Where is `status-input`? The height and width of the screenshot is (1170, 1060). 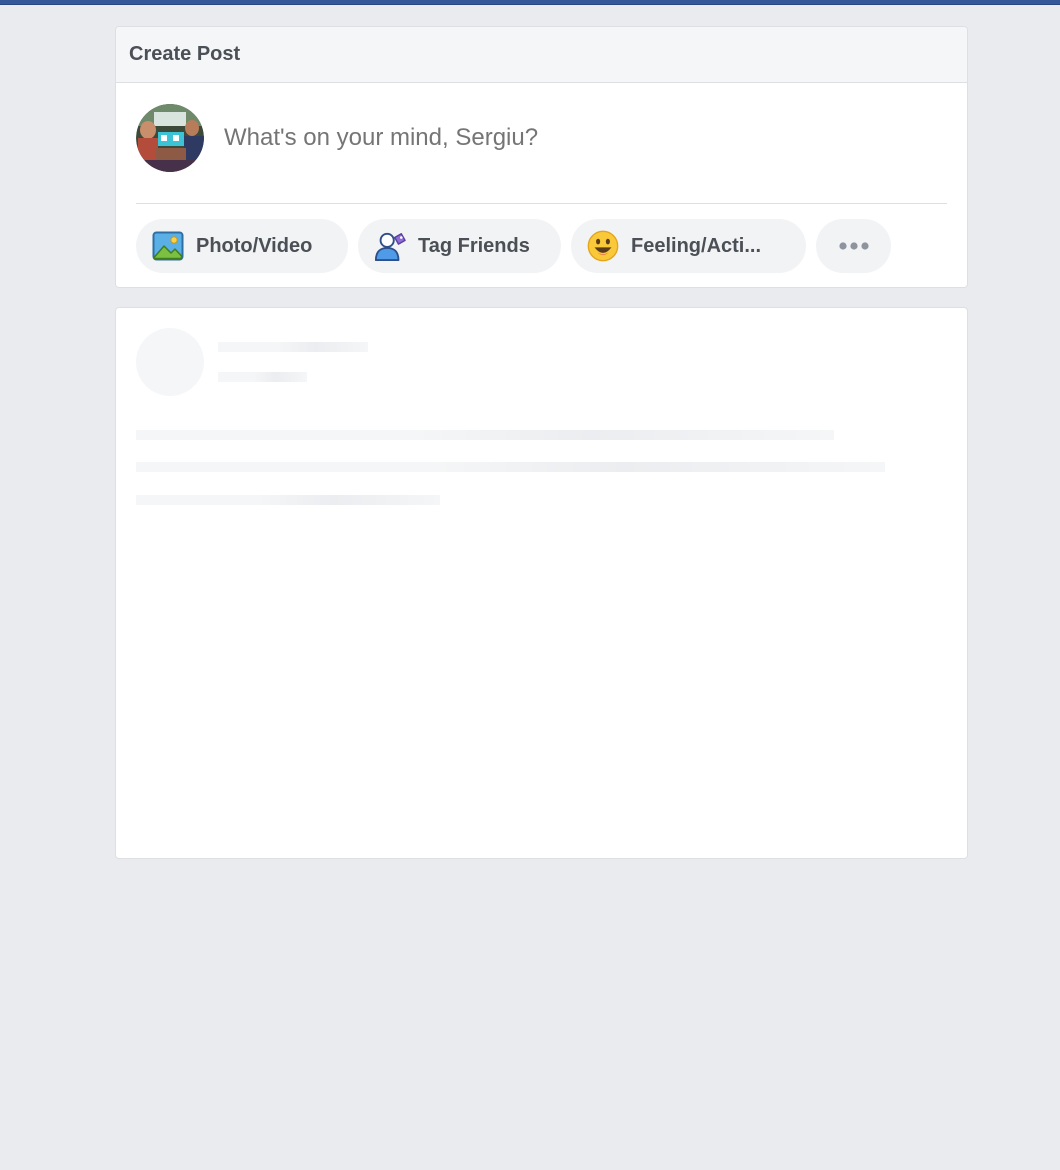 status-input is located at coordinates (524, 138).